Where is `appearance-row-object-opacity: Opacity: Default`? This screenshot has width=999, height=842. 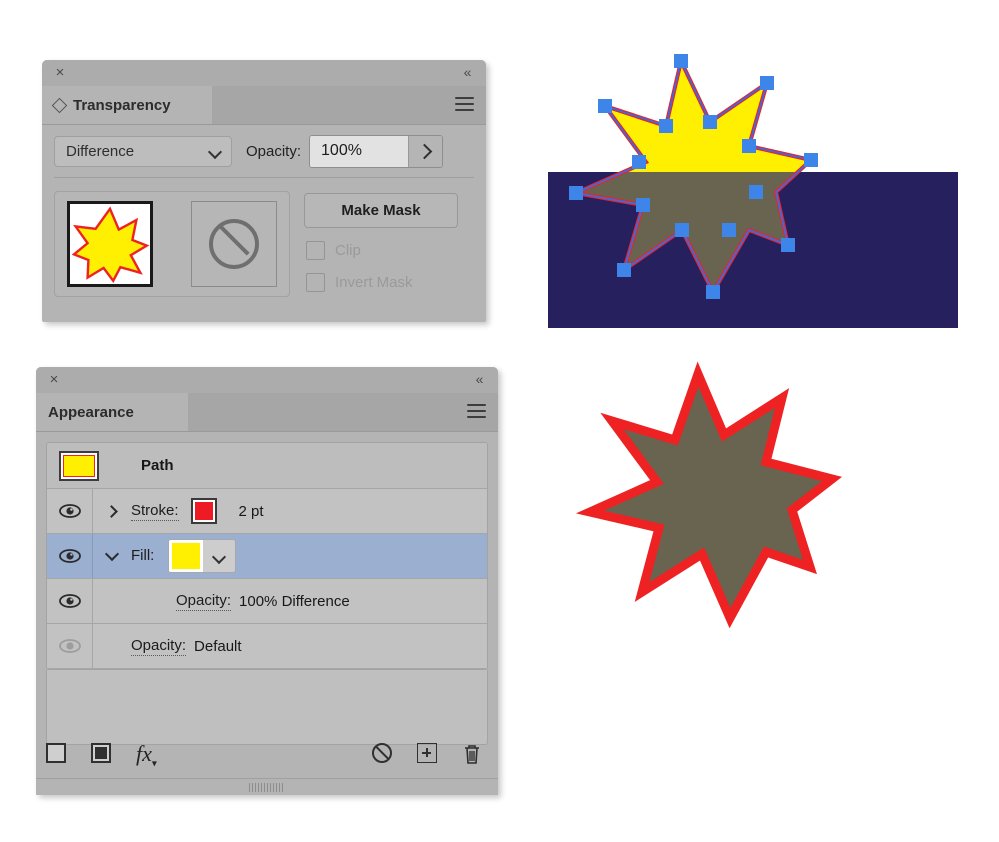 appearance-row-object-opacity: Opacity: Default is located at coordinates (267, 646).